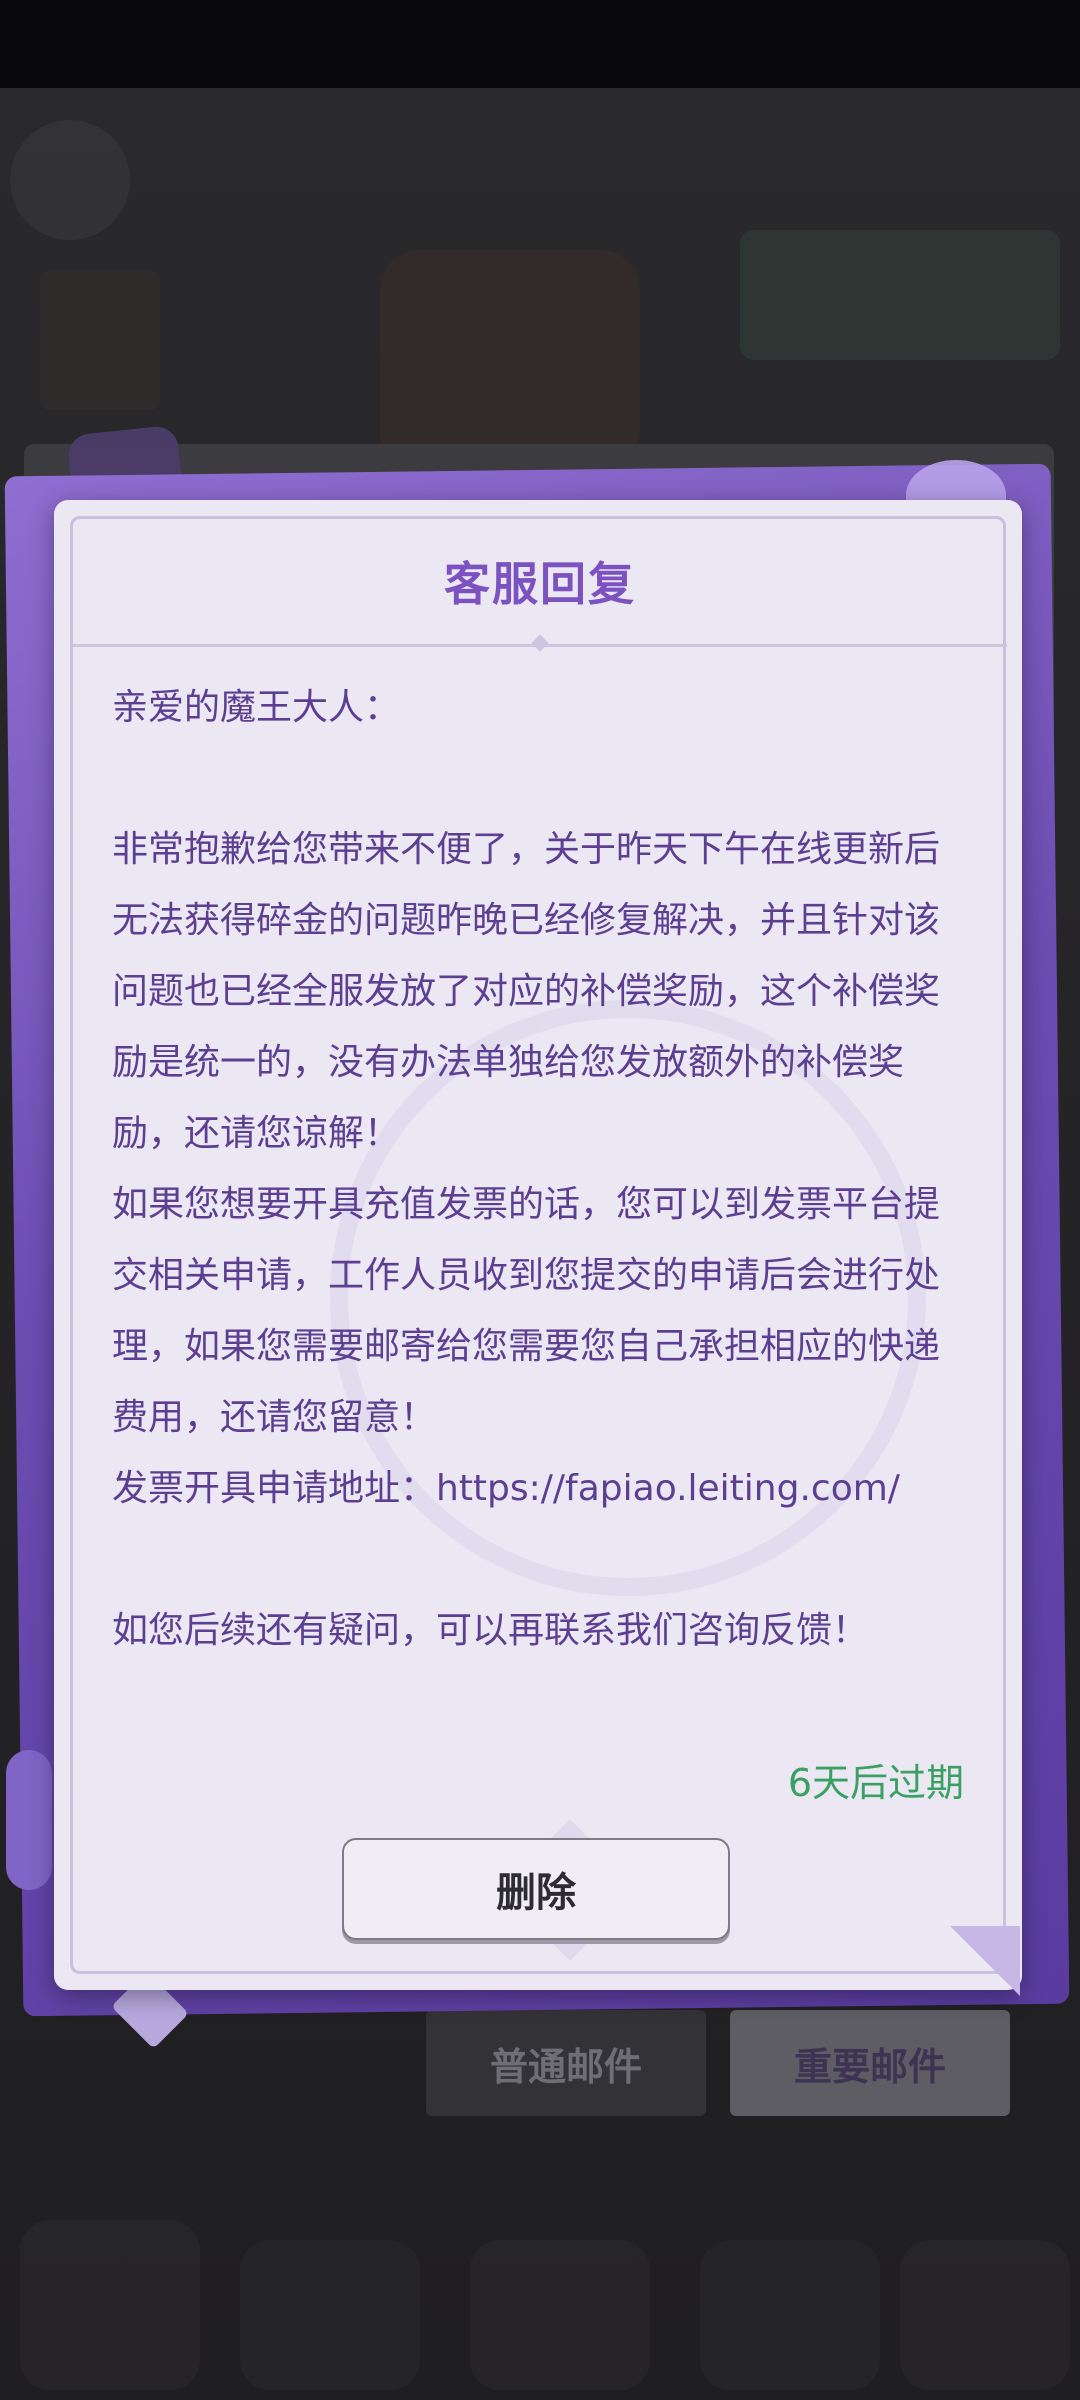 This screenshot has width=1080, height=2400. What do you see at coordinates (256, 707) in the screenshot?
I see `greeting: 亲爱的魔王大人：` at bounding box center [256, 707].